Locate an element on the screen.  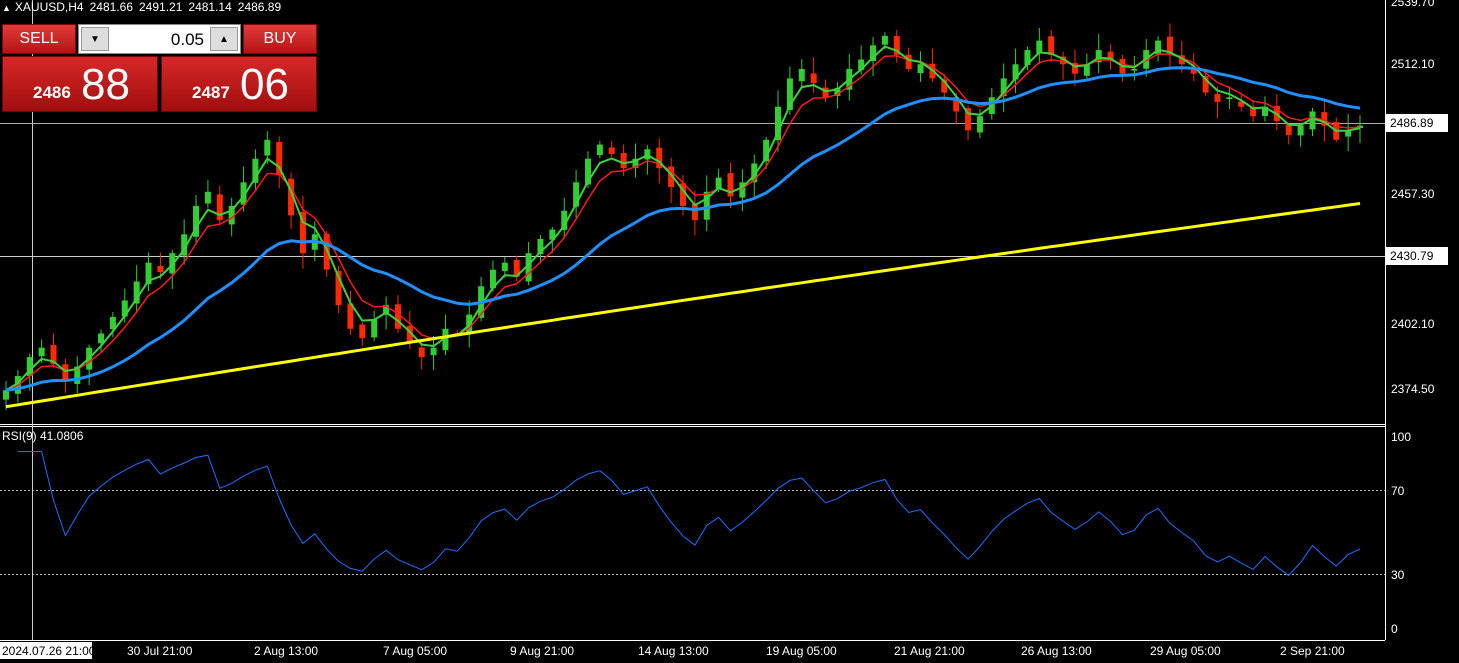
lot-increase-icon: ▲ is located at coordinates (224, 39).